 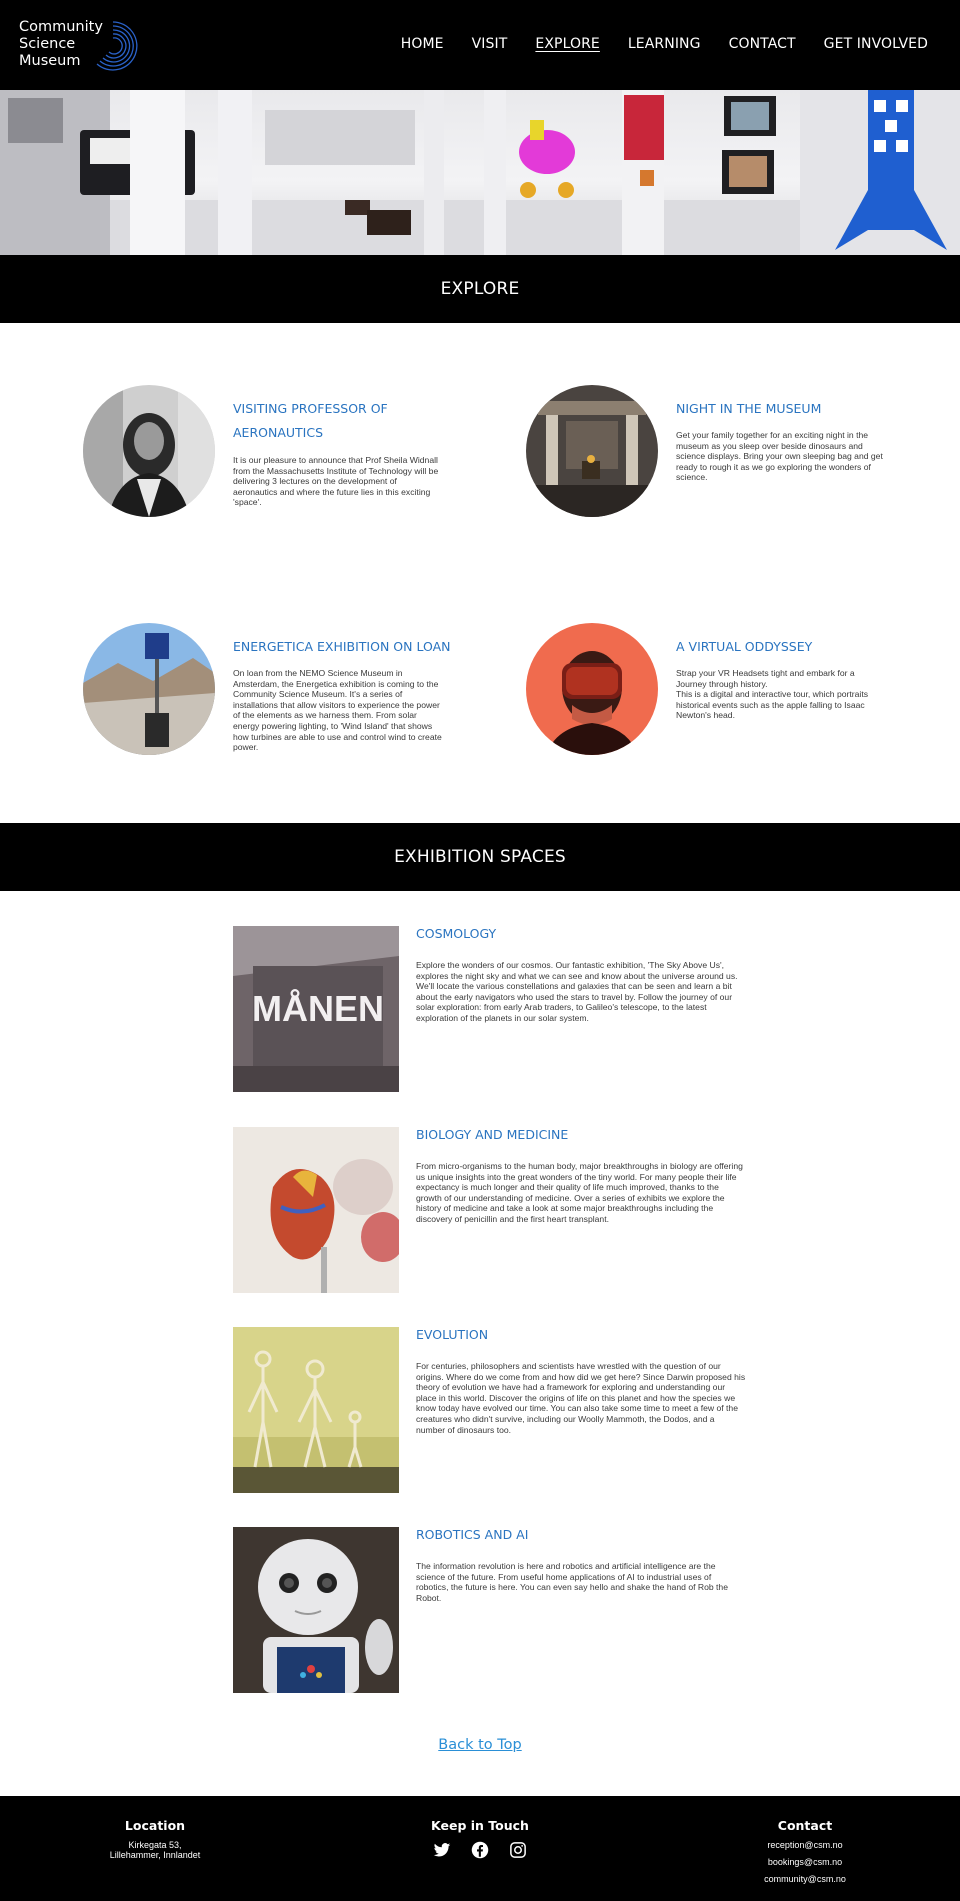 What do you see at coordinates (78, 46) in the screenshot?
I see `museum-logo: Community Science Museum` at bounding box center [78, 46].